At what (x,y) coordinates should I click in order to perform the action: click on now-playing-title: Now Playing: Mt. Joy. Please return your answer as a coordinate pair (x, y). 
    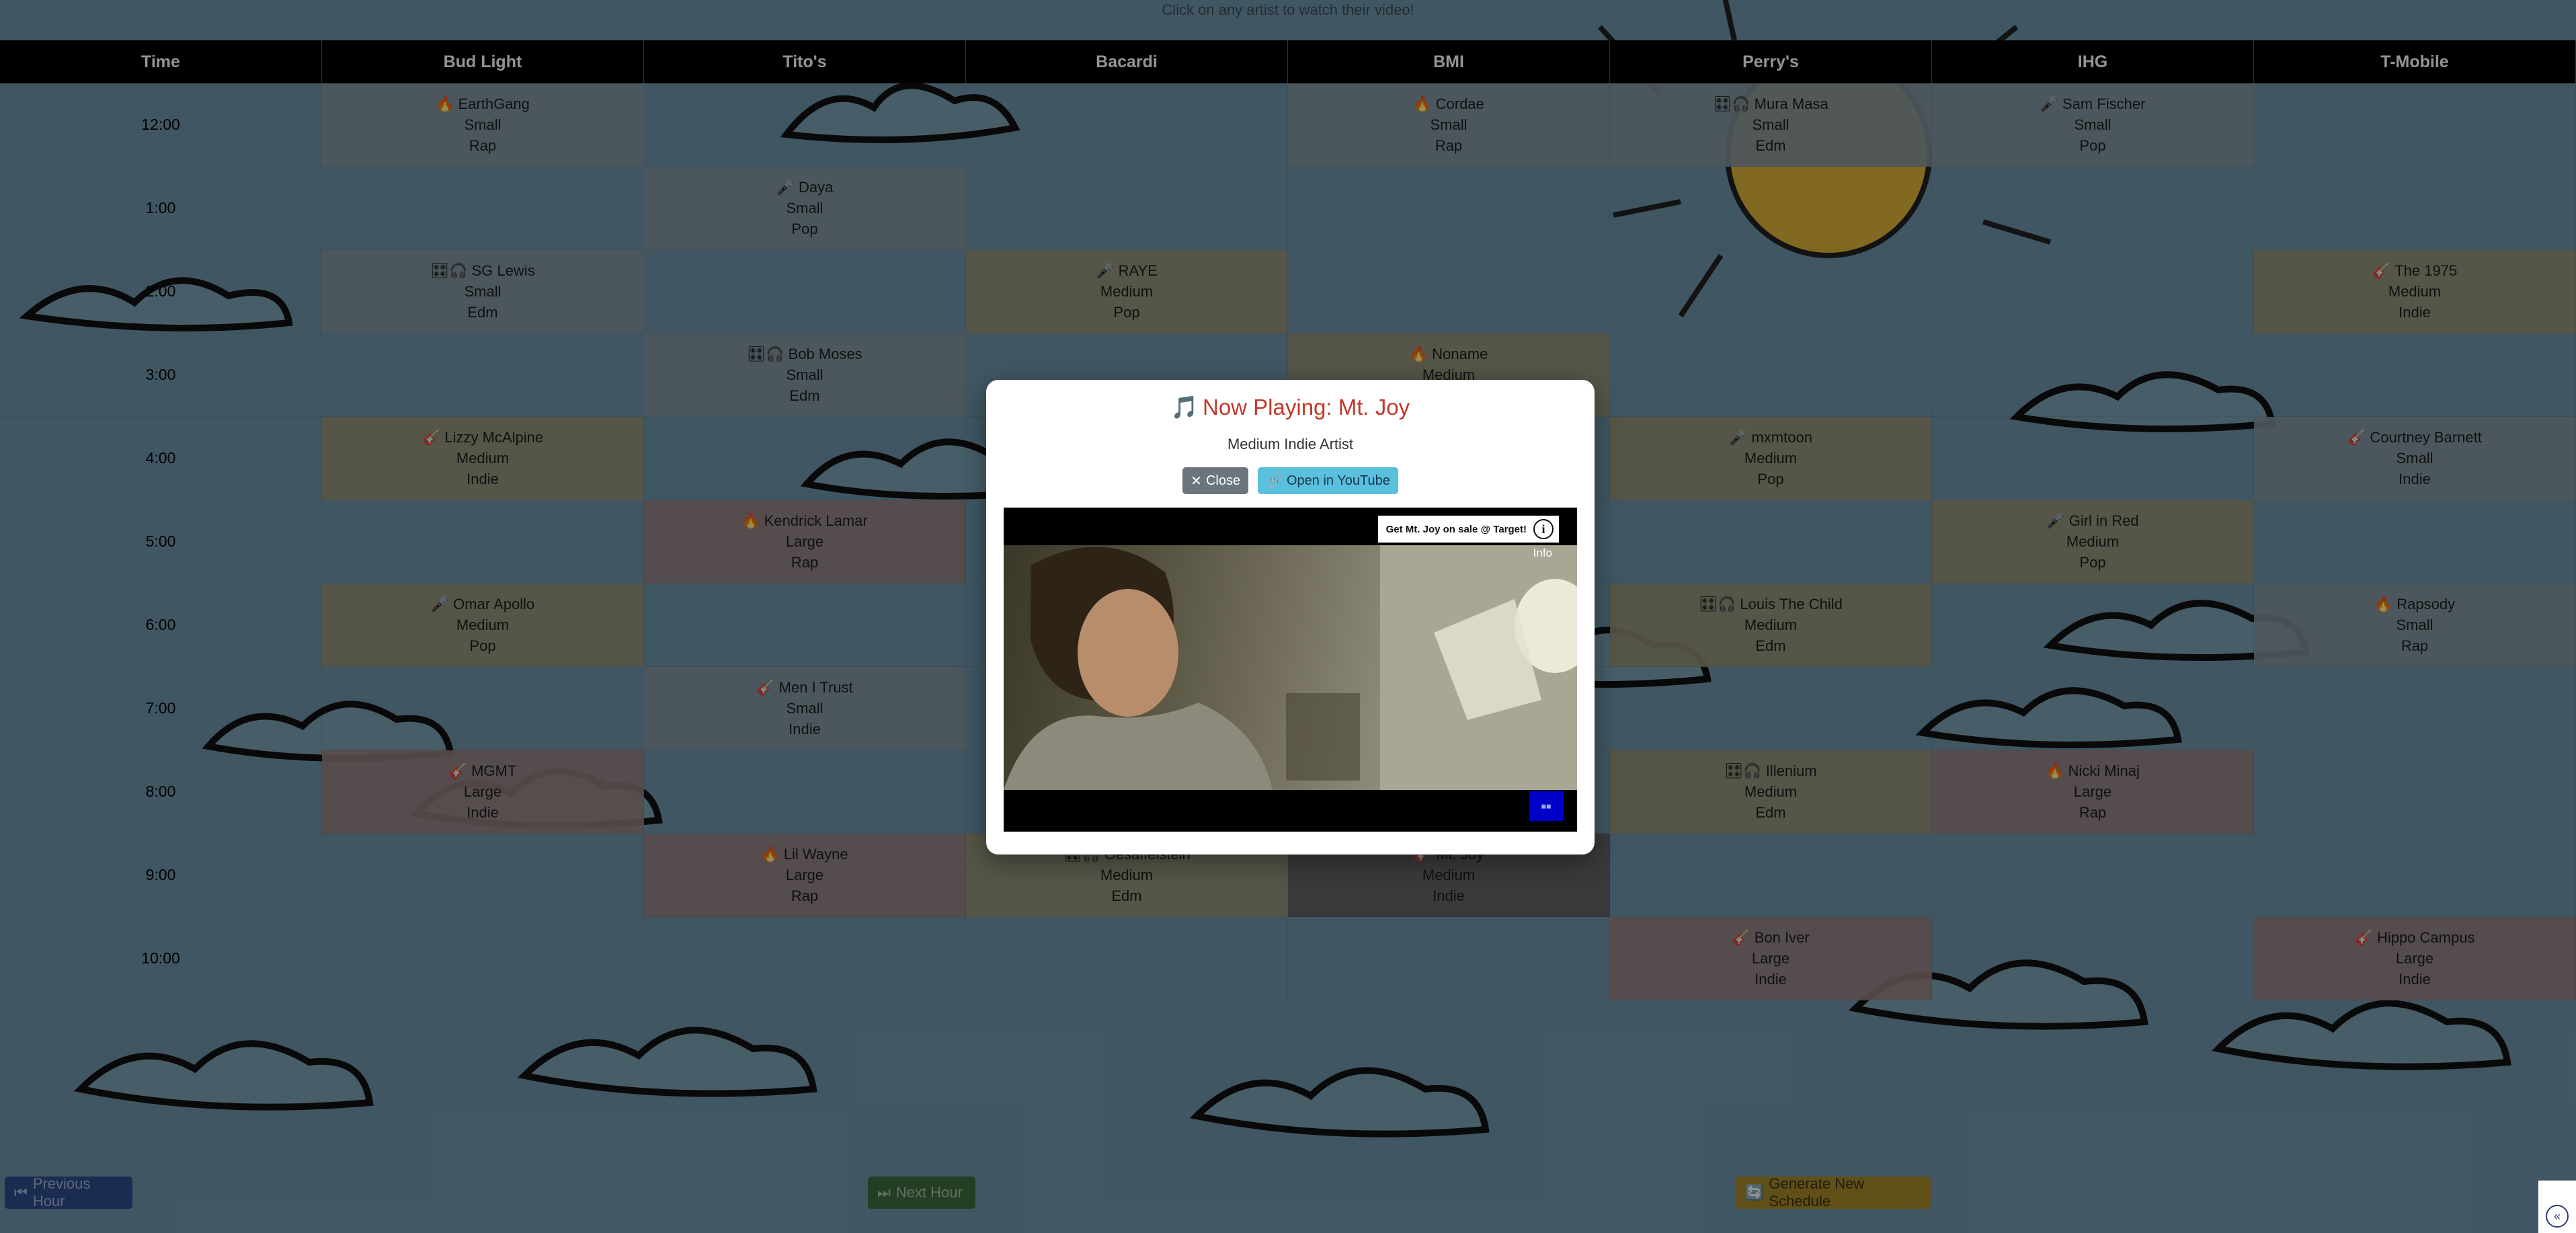
    Looking at the image, I should click on (1306, 407).